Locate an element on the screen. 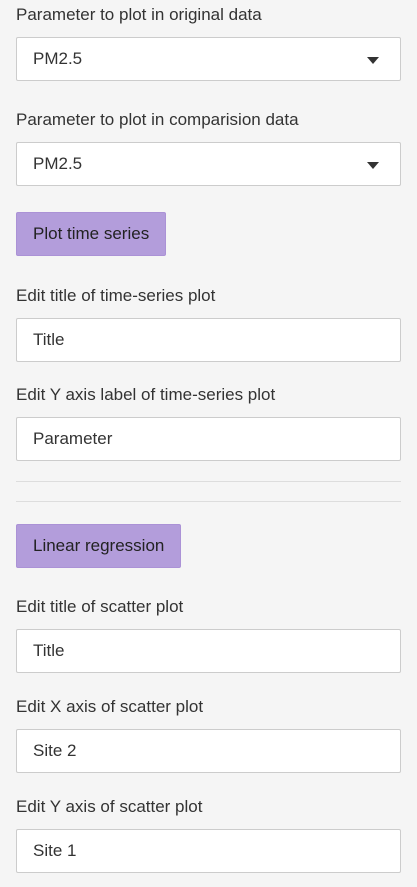 The width and height of the screenshot is (417, 887). scatter-title-input: Title is located at coordinates (208, 651).